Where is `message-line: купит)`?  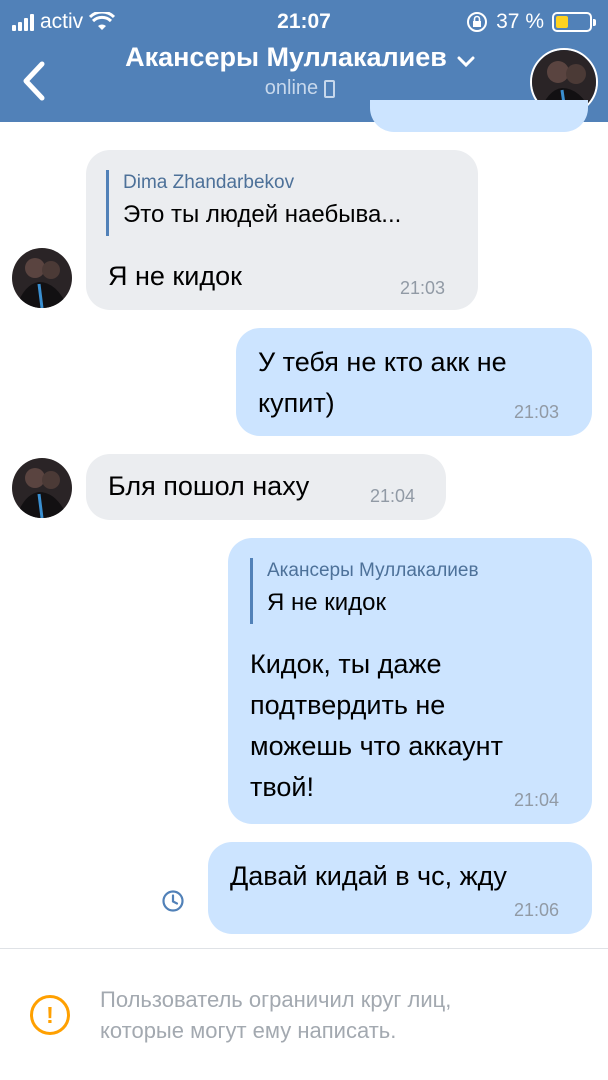 message-line: купит) is located at coordinates (296, 403).